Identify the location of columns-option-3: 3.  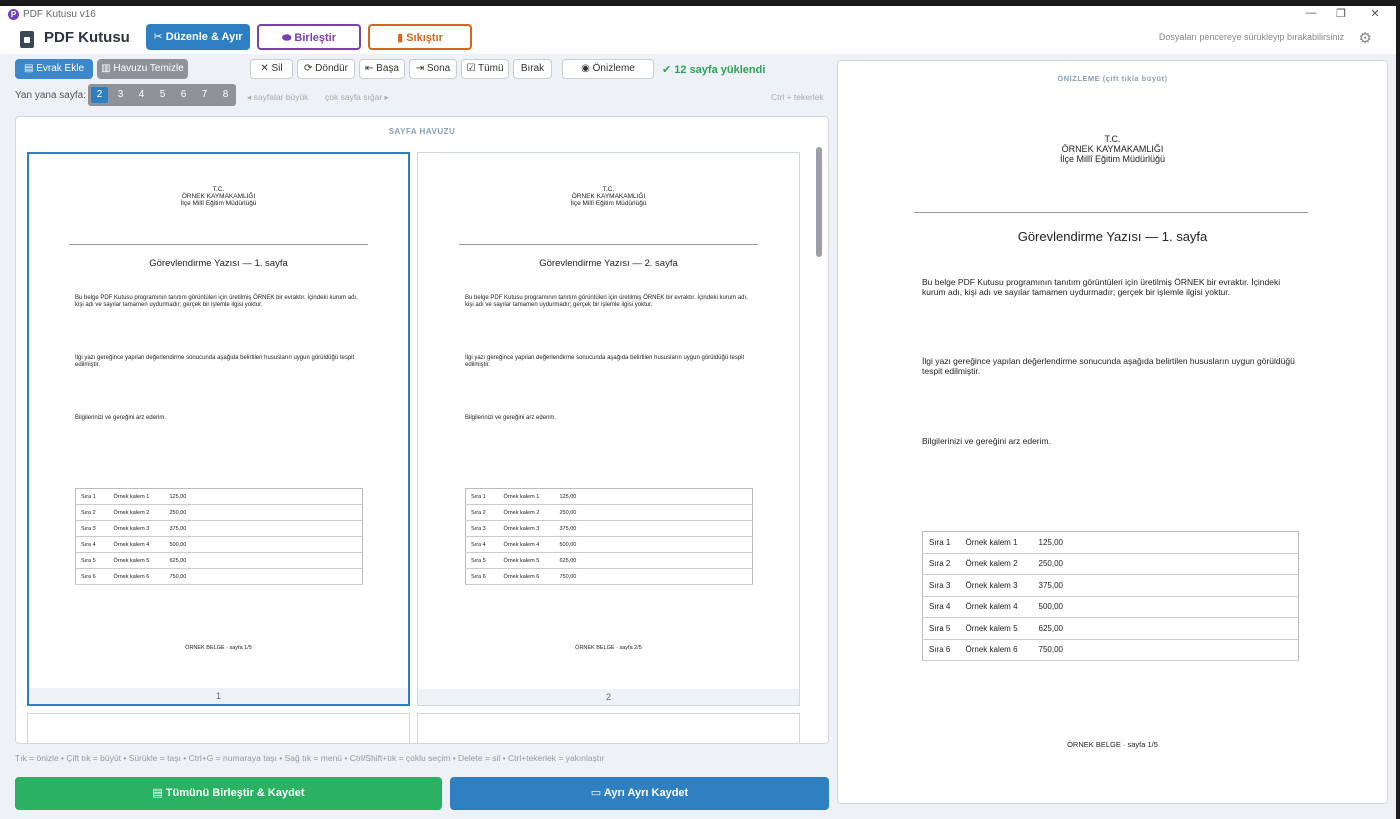
(120, 95).